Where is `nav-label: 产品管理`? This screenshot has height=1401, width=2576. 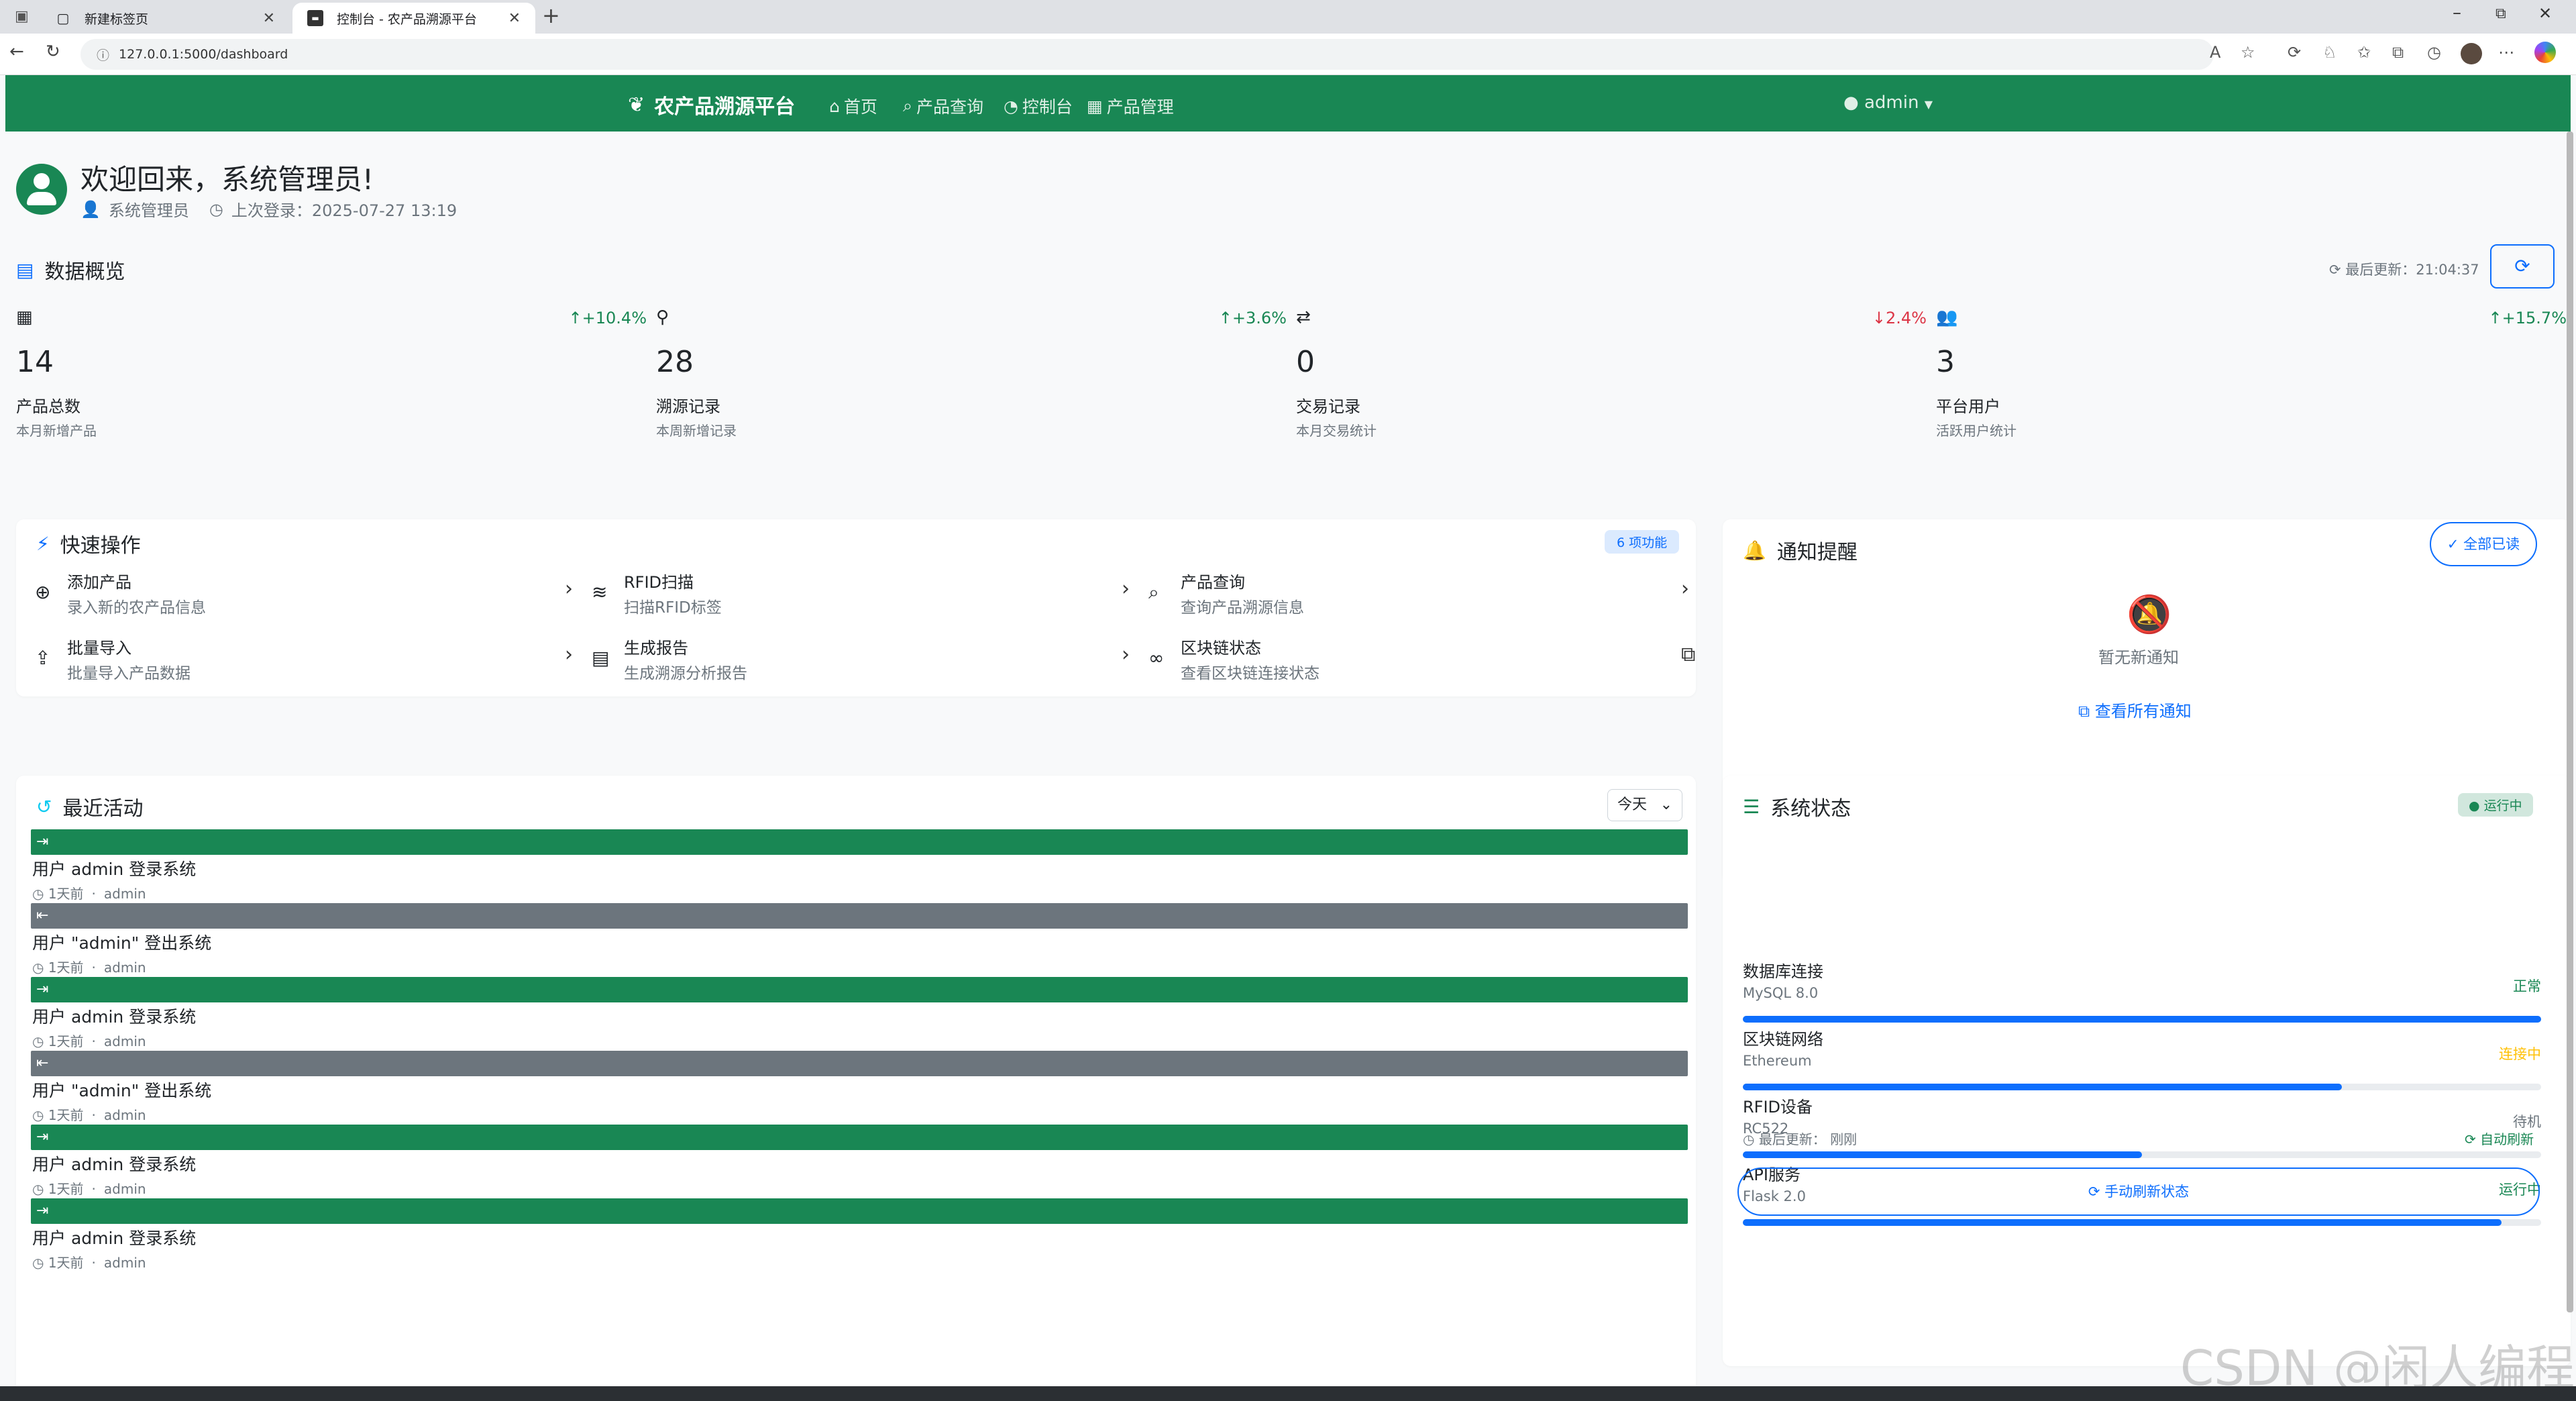 nav-label: 产品管理 is located at coordinates (1140, 107).